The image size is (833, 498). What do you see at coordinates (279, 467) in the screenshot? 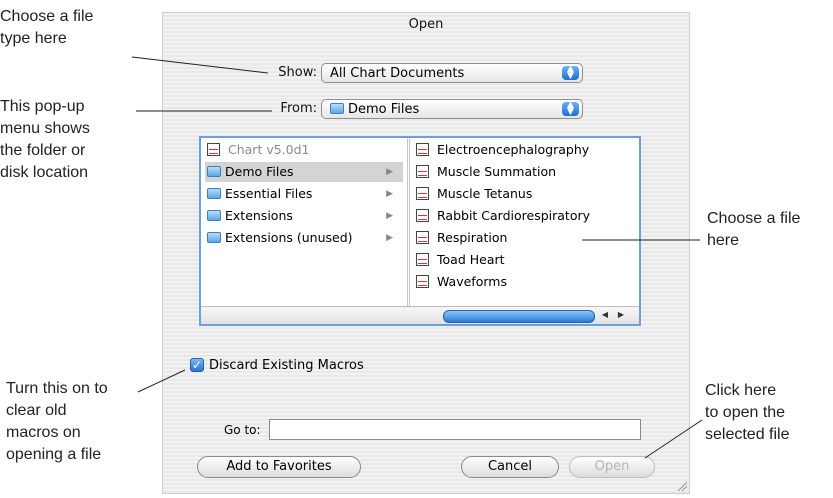
I see `add-to-favorites-button: Add to Favorites` at bounding box center [279, 467].